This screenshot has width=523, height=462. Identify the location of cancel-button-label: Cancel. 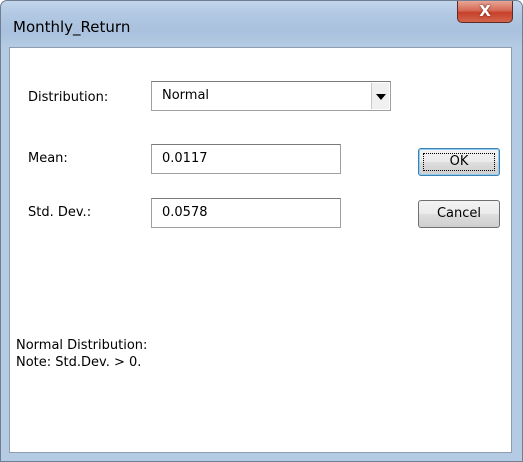
(459, 213).